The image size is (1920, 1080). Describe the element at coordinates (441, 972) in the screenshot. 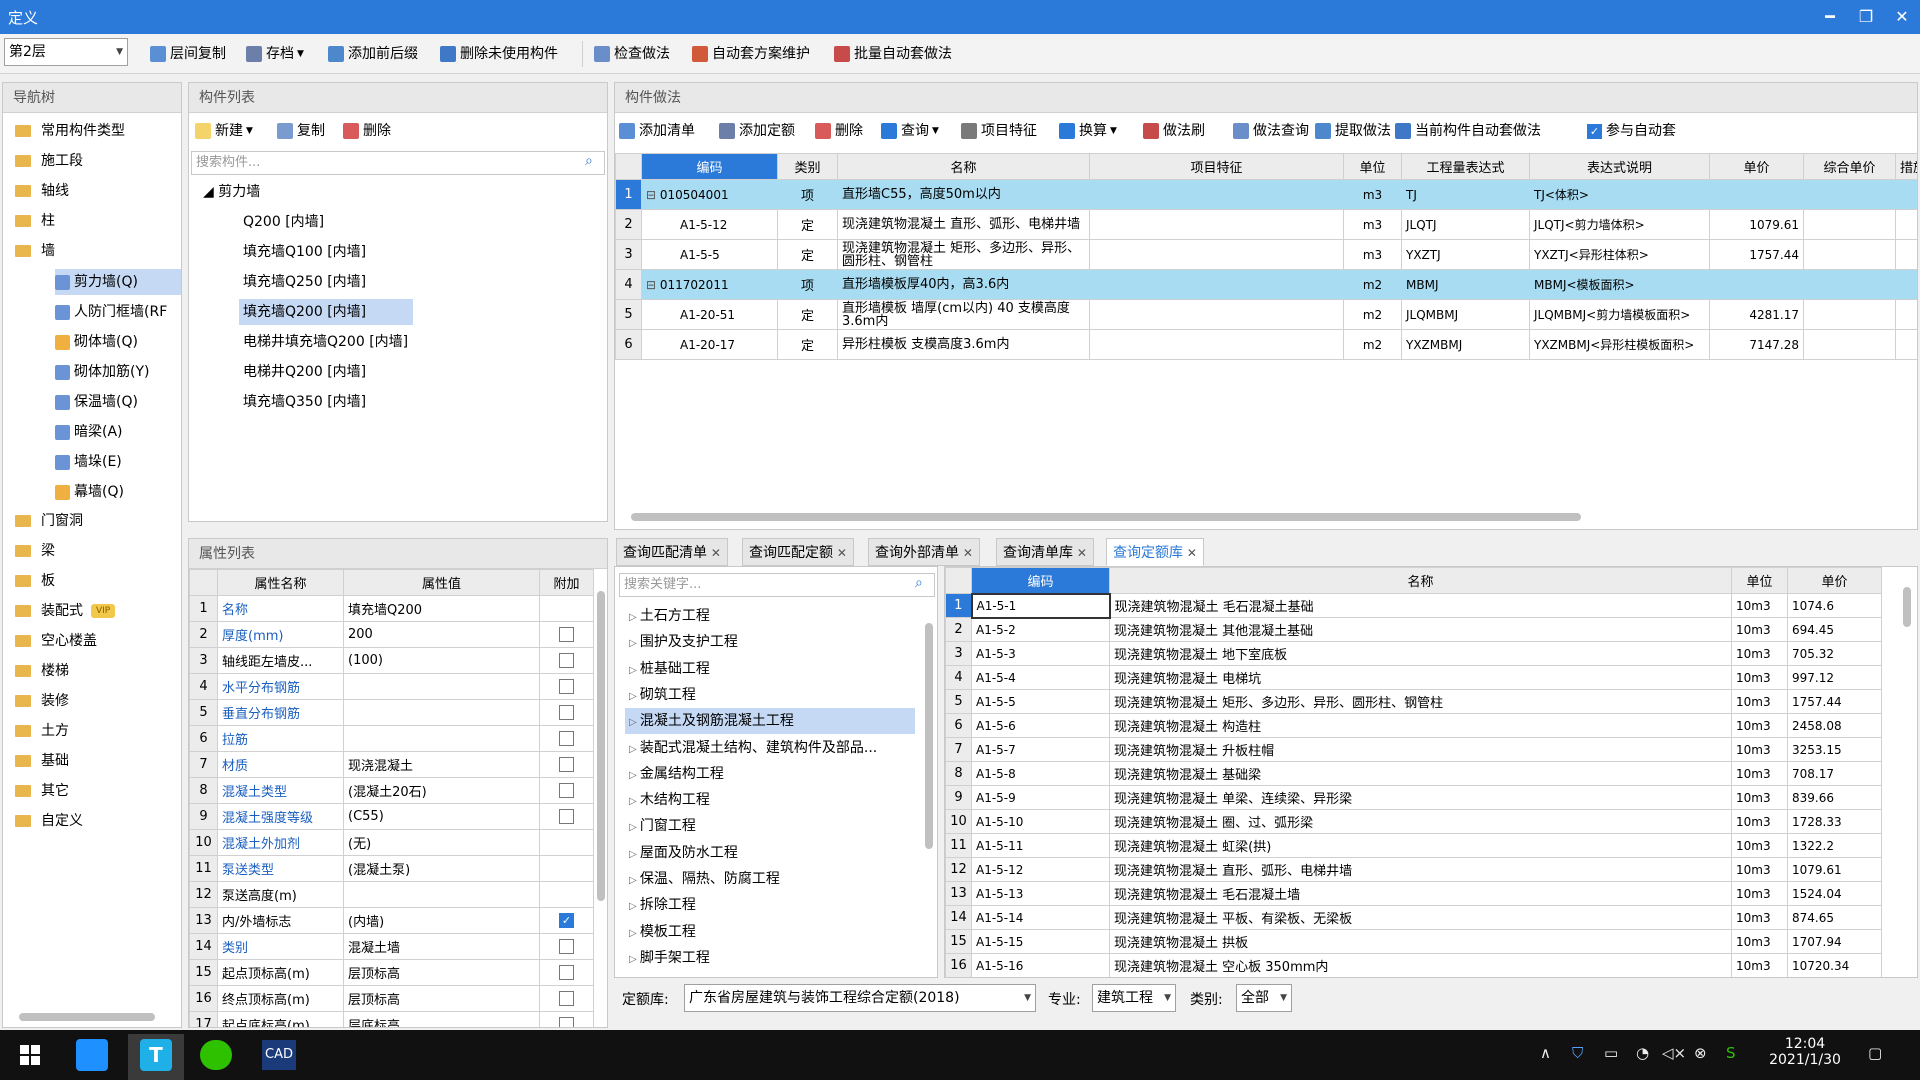

I see `property-value: 层顶标高` at that location.